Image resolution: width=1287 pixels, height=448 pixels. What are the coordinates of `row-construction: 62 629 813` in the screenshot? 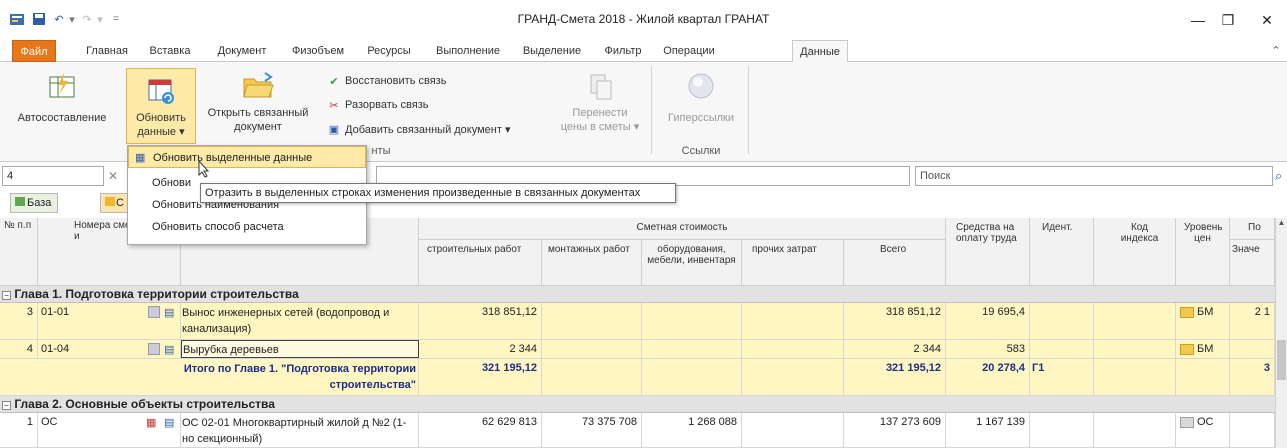 It's located at (480, 430).